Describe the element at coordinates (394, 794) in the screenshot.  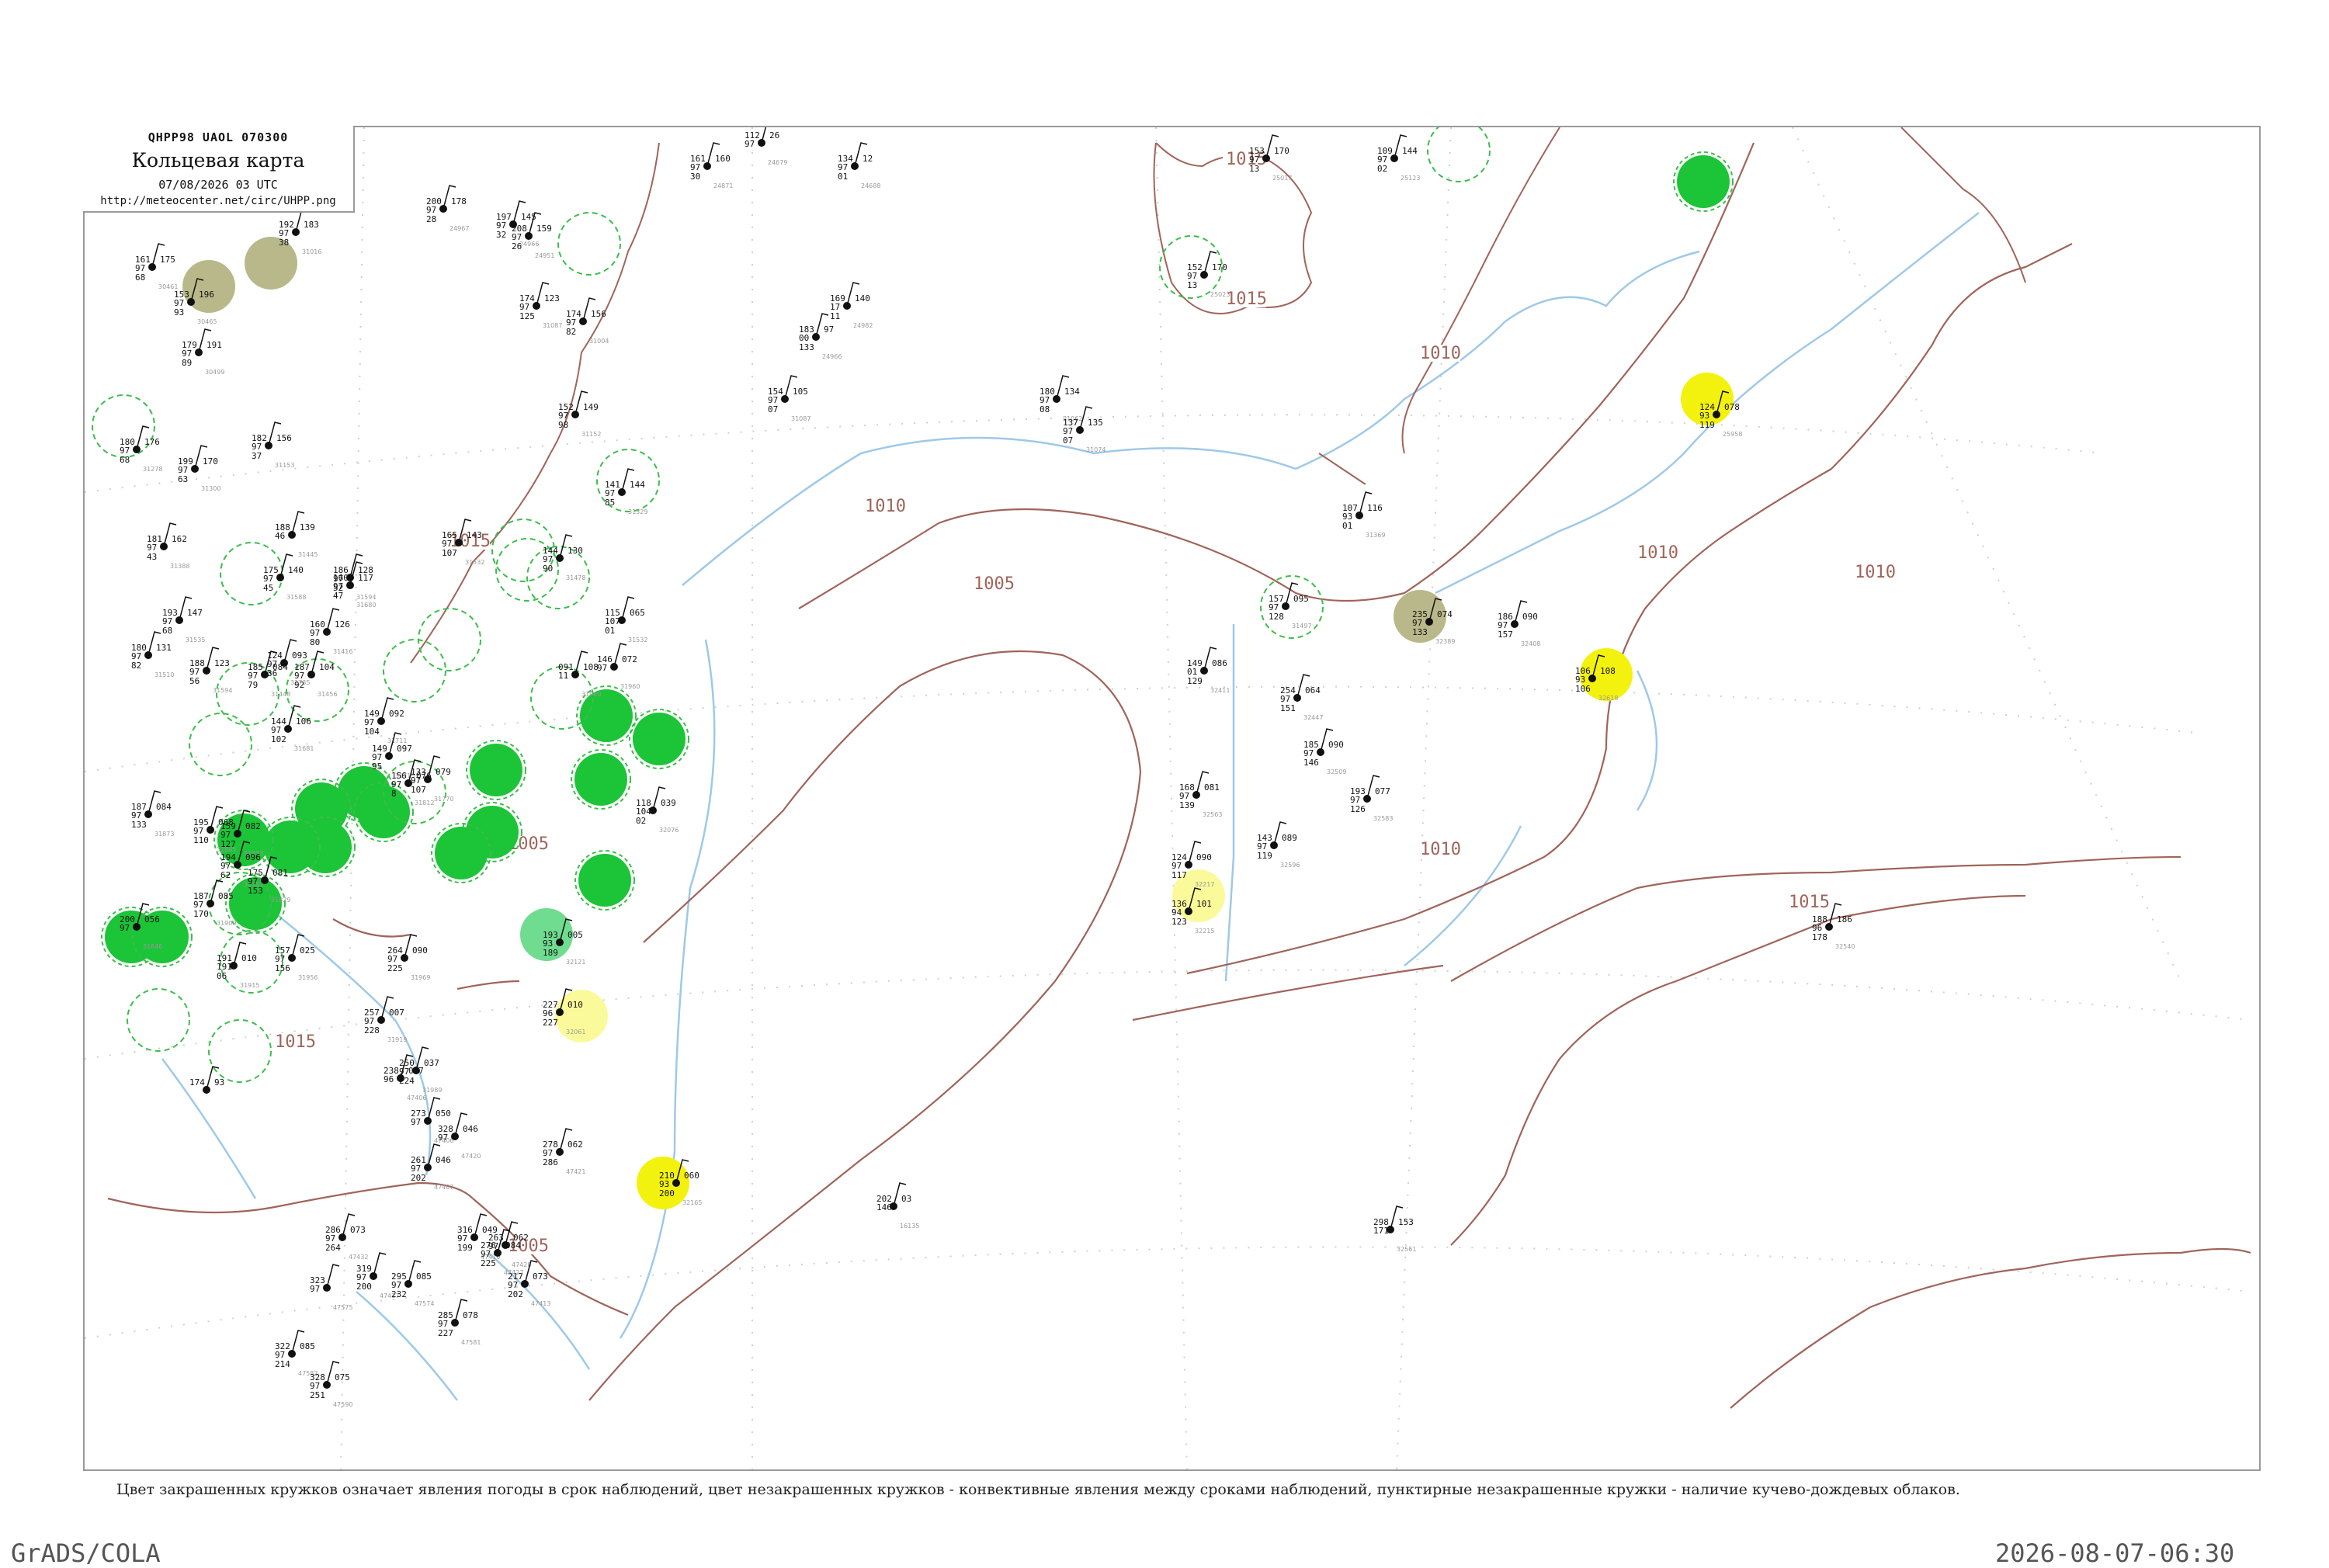
I see `station-dewpoint: 8` at that location.